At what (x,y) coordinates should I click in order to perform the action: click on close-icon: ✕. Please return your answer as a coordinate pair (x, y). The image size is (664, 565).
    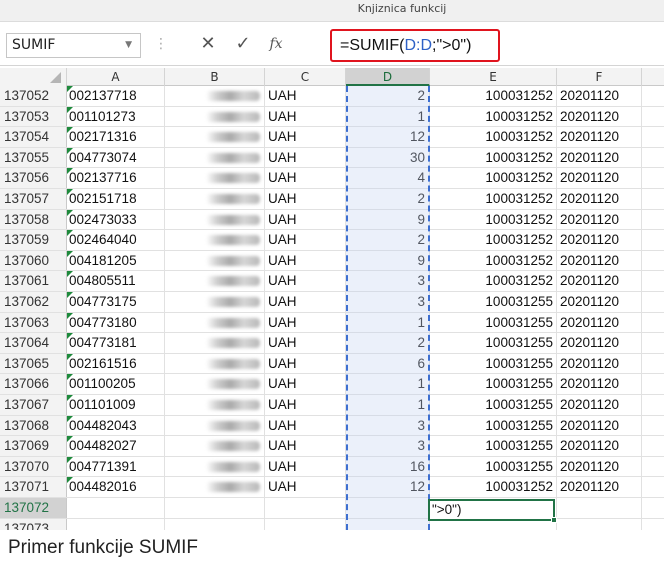
    Looking at the image, I should click on (208, 44).